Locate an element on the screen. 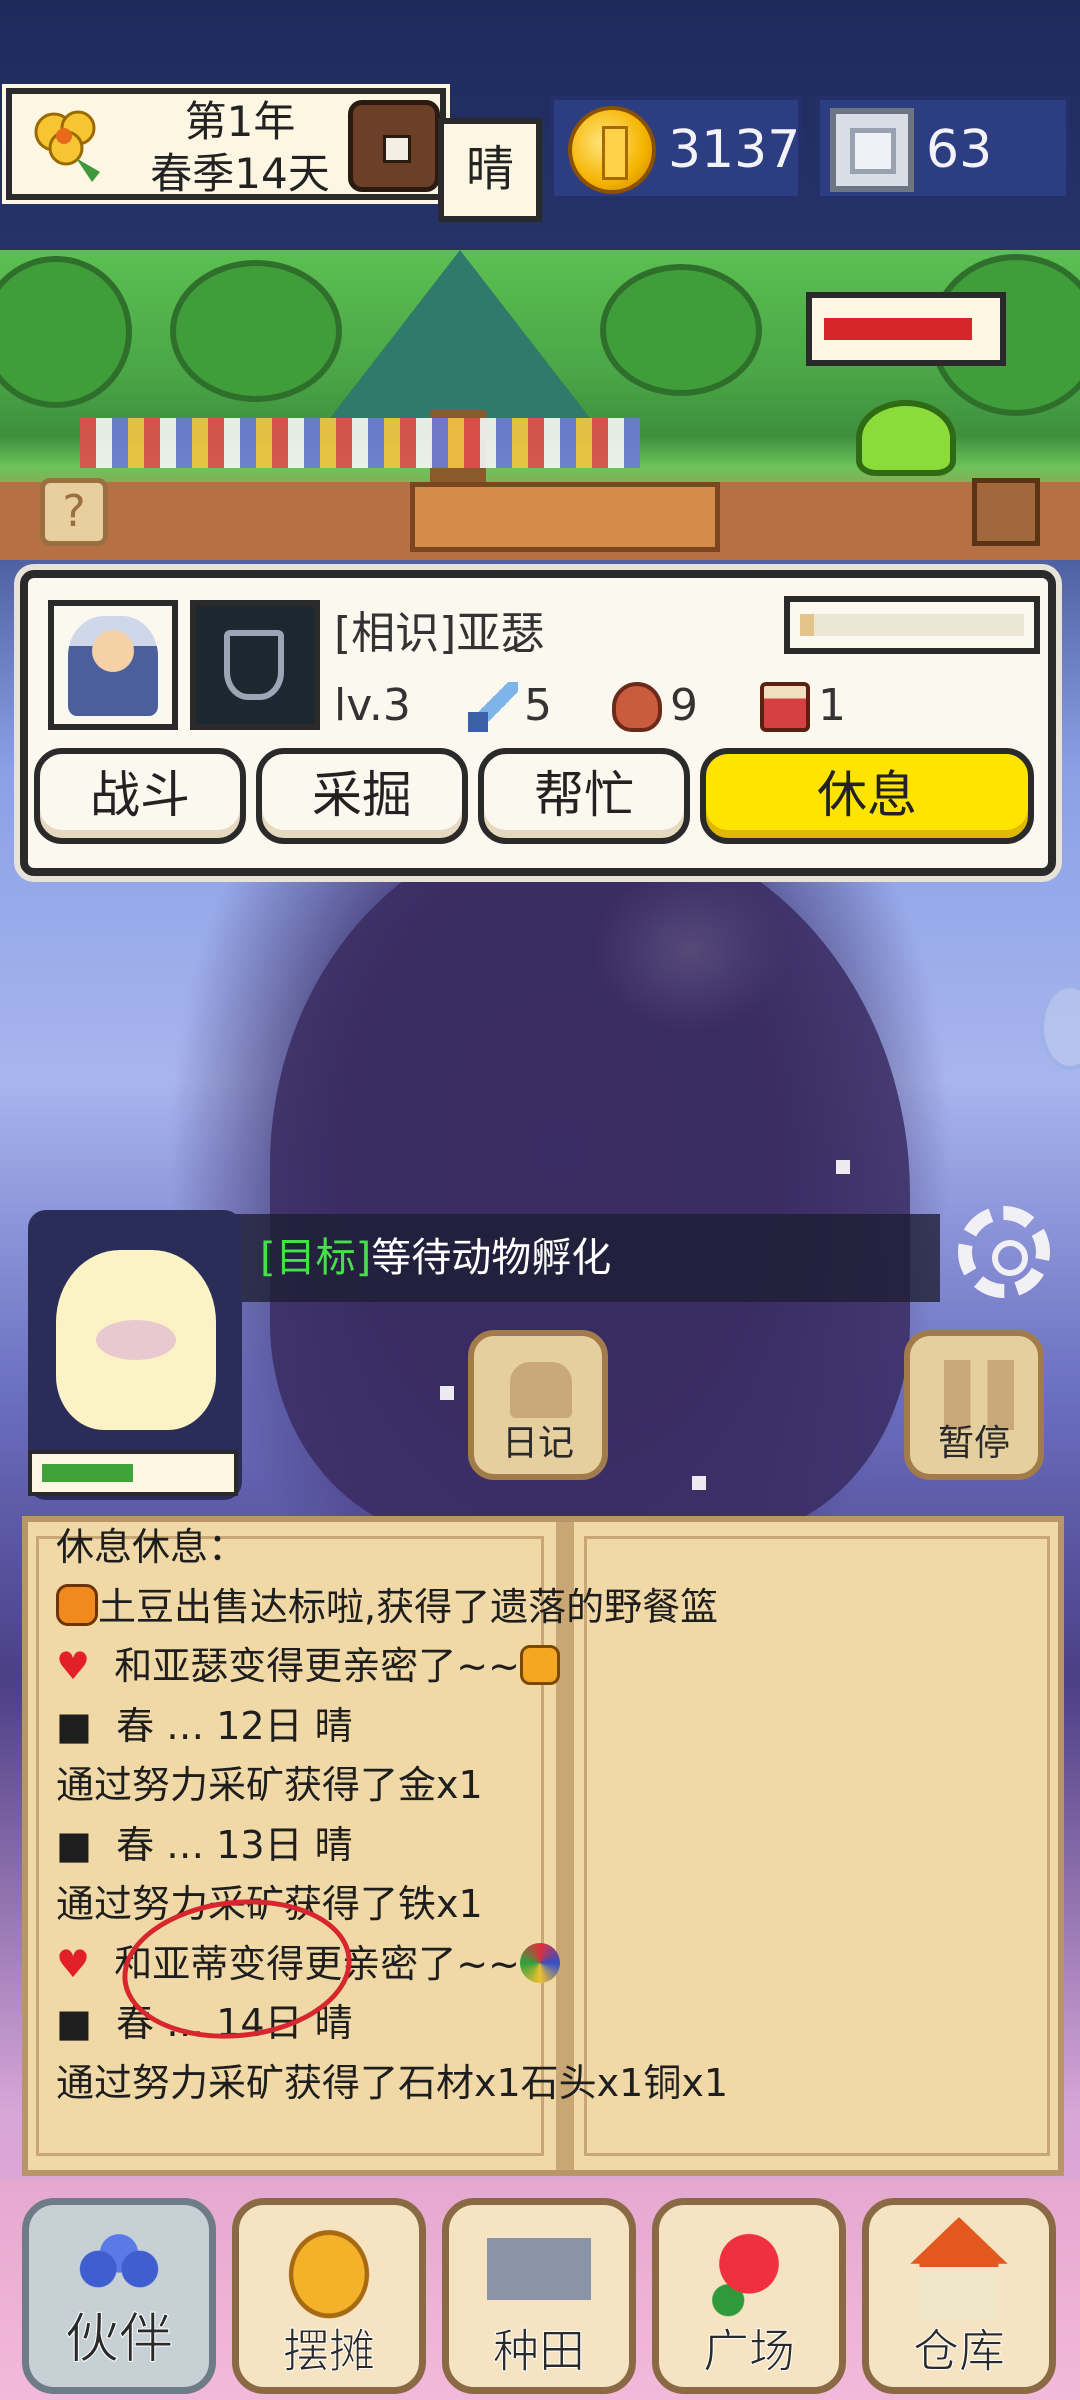 The image size is (1080, 2400). log-line-text: 春 … 12日 晴 is located at coordinates (234, 1725).